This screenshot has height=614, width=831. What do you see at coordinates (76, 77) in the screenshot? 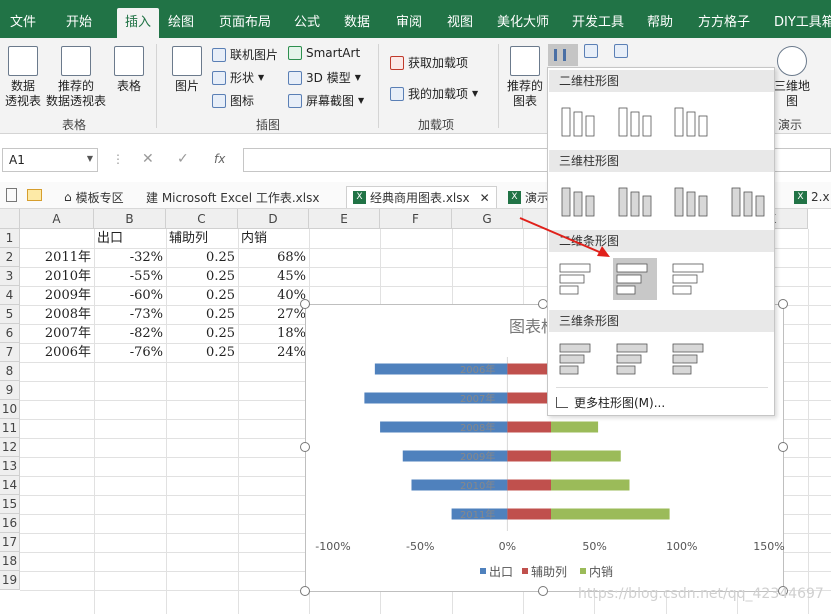
I see `recommended-pivot-button: 推荐的 数据透视表` at bounding box center [76, 77].